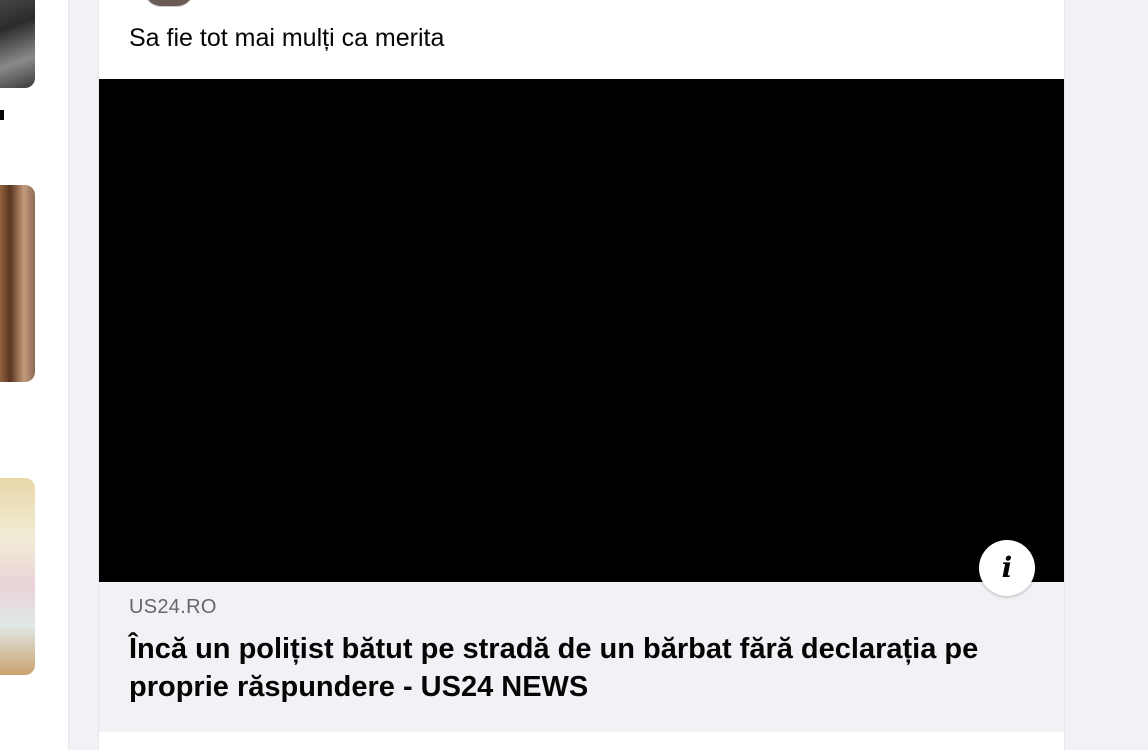 This screenshot has width=1148, height=750. Describe the element at coordinates (173, 607) in the screenshot. I see `link-domain: US24.RO` at that location.